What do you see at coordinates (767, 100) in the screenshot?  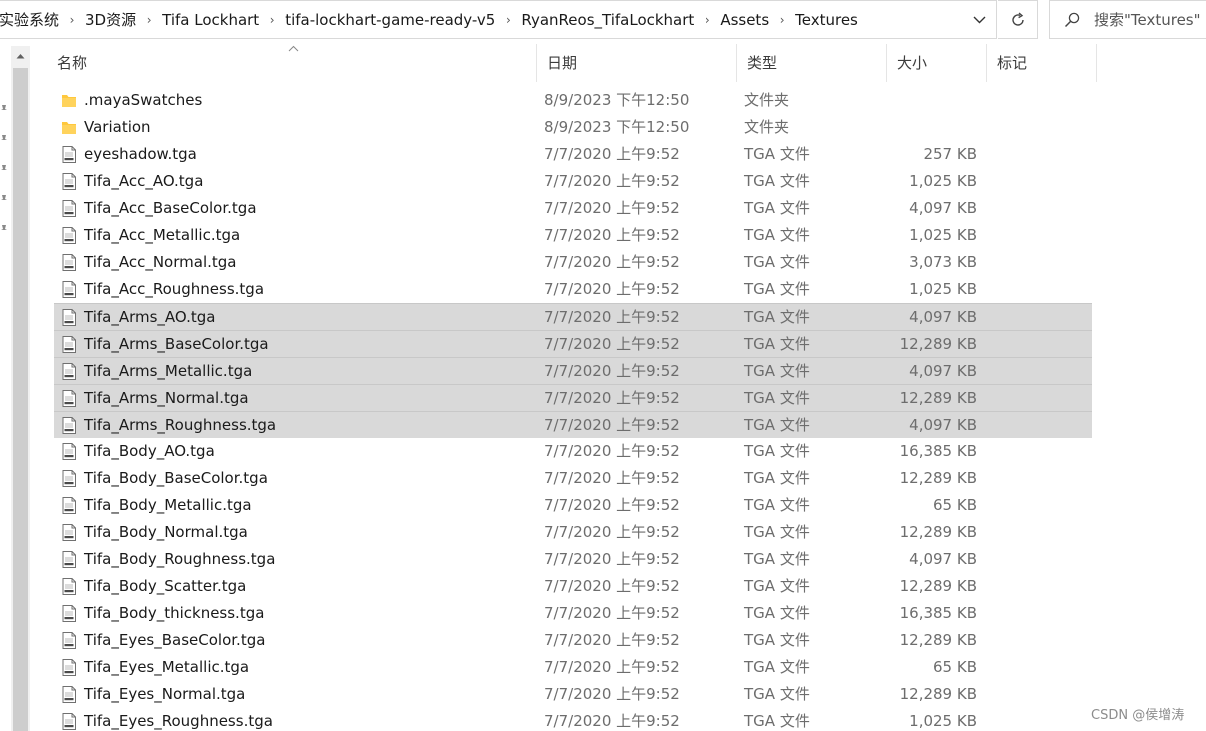 I see `file-type: 文件夹` at bounding box center [767, 100].